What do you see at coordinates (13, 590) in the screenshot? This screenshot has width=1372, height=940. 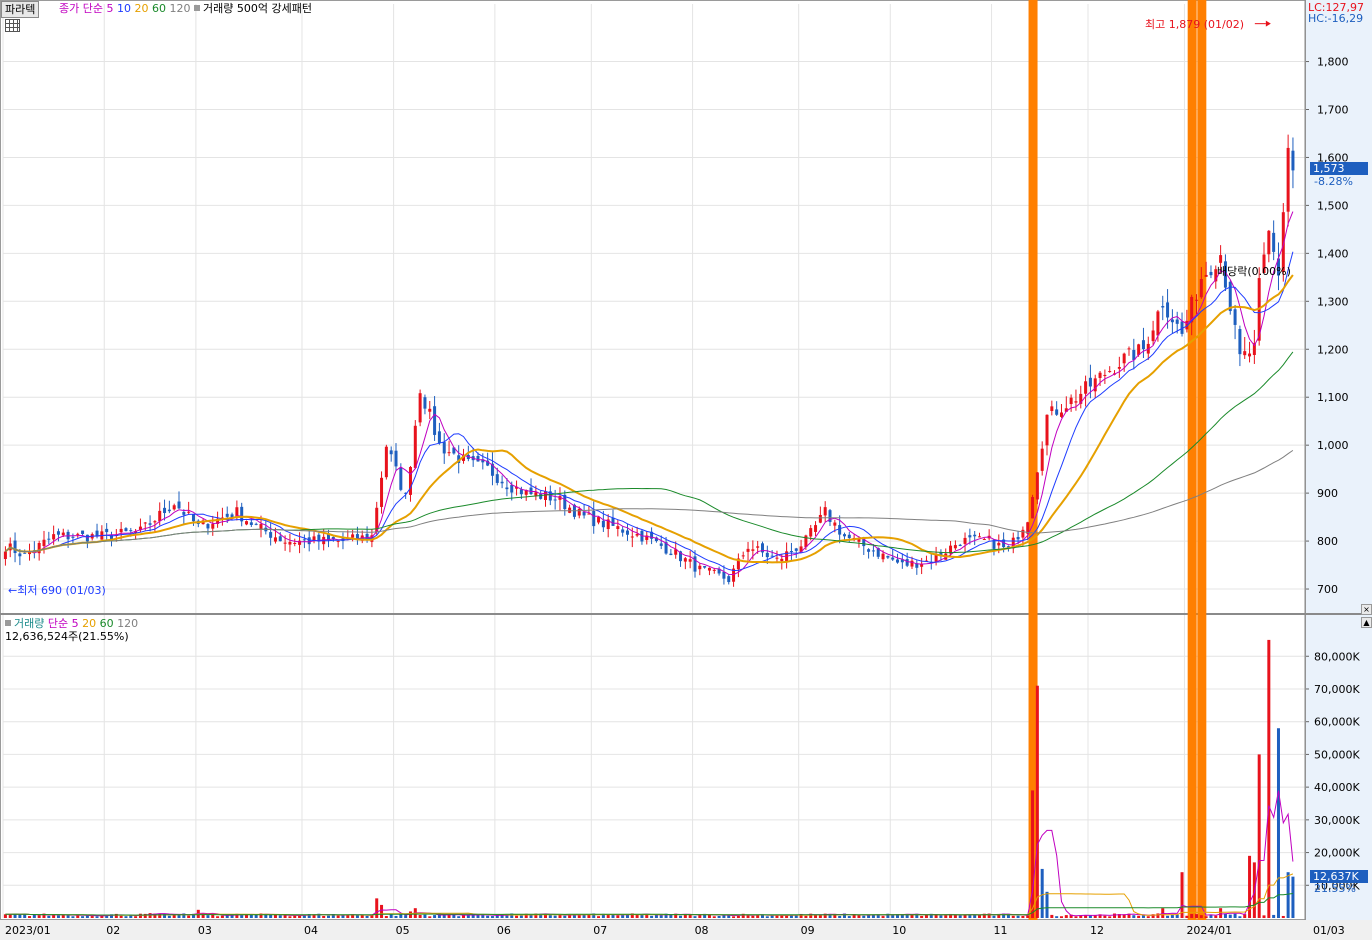 I see `left-arrow-icon: ←` at bounding box center [13, 590].